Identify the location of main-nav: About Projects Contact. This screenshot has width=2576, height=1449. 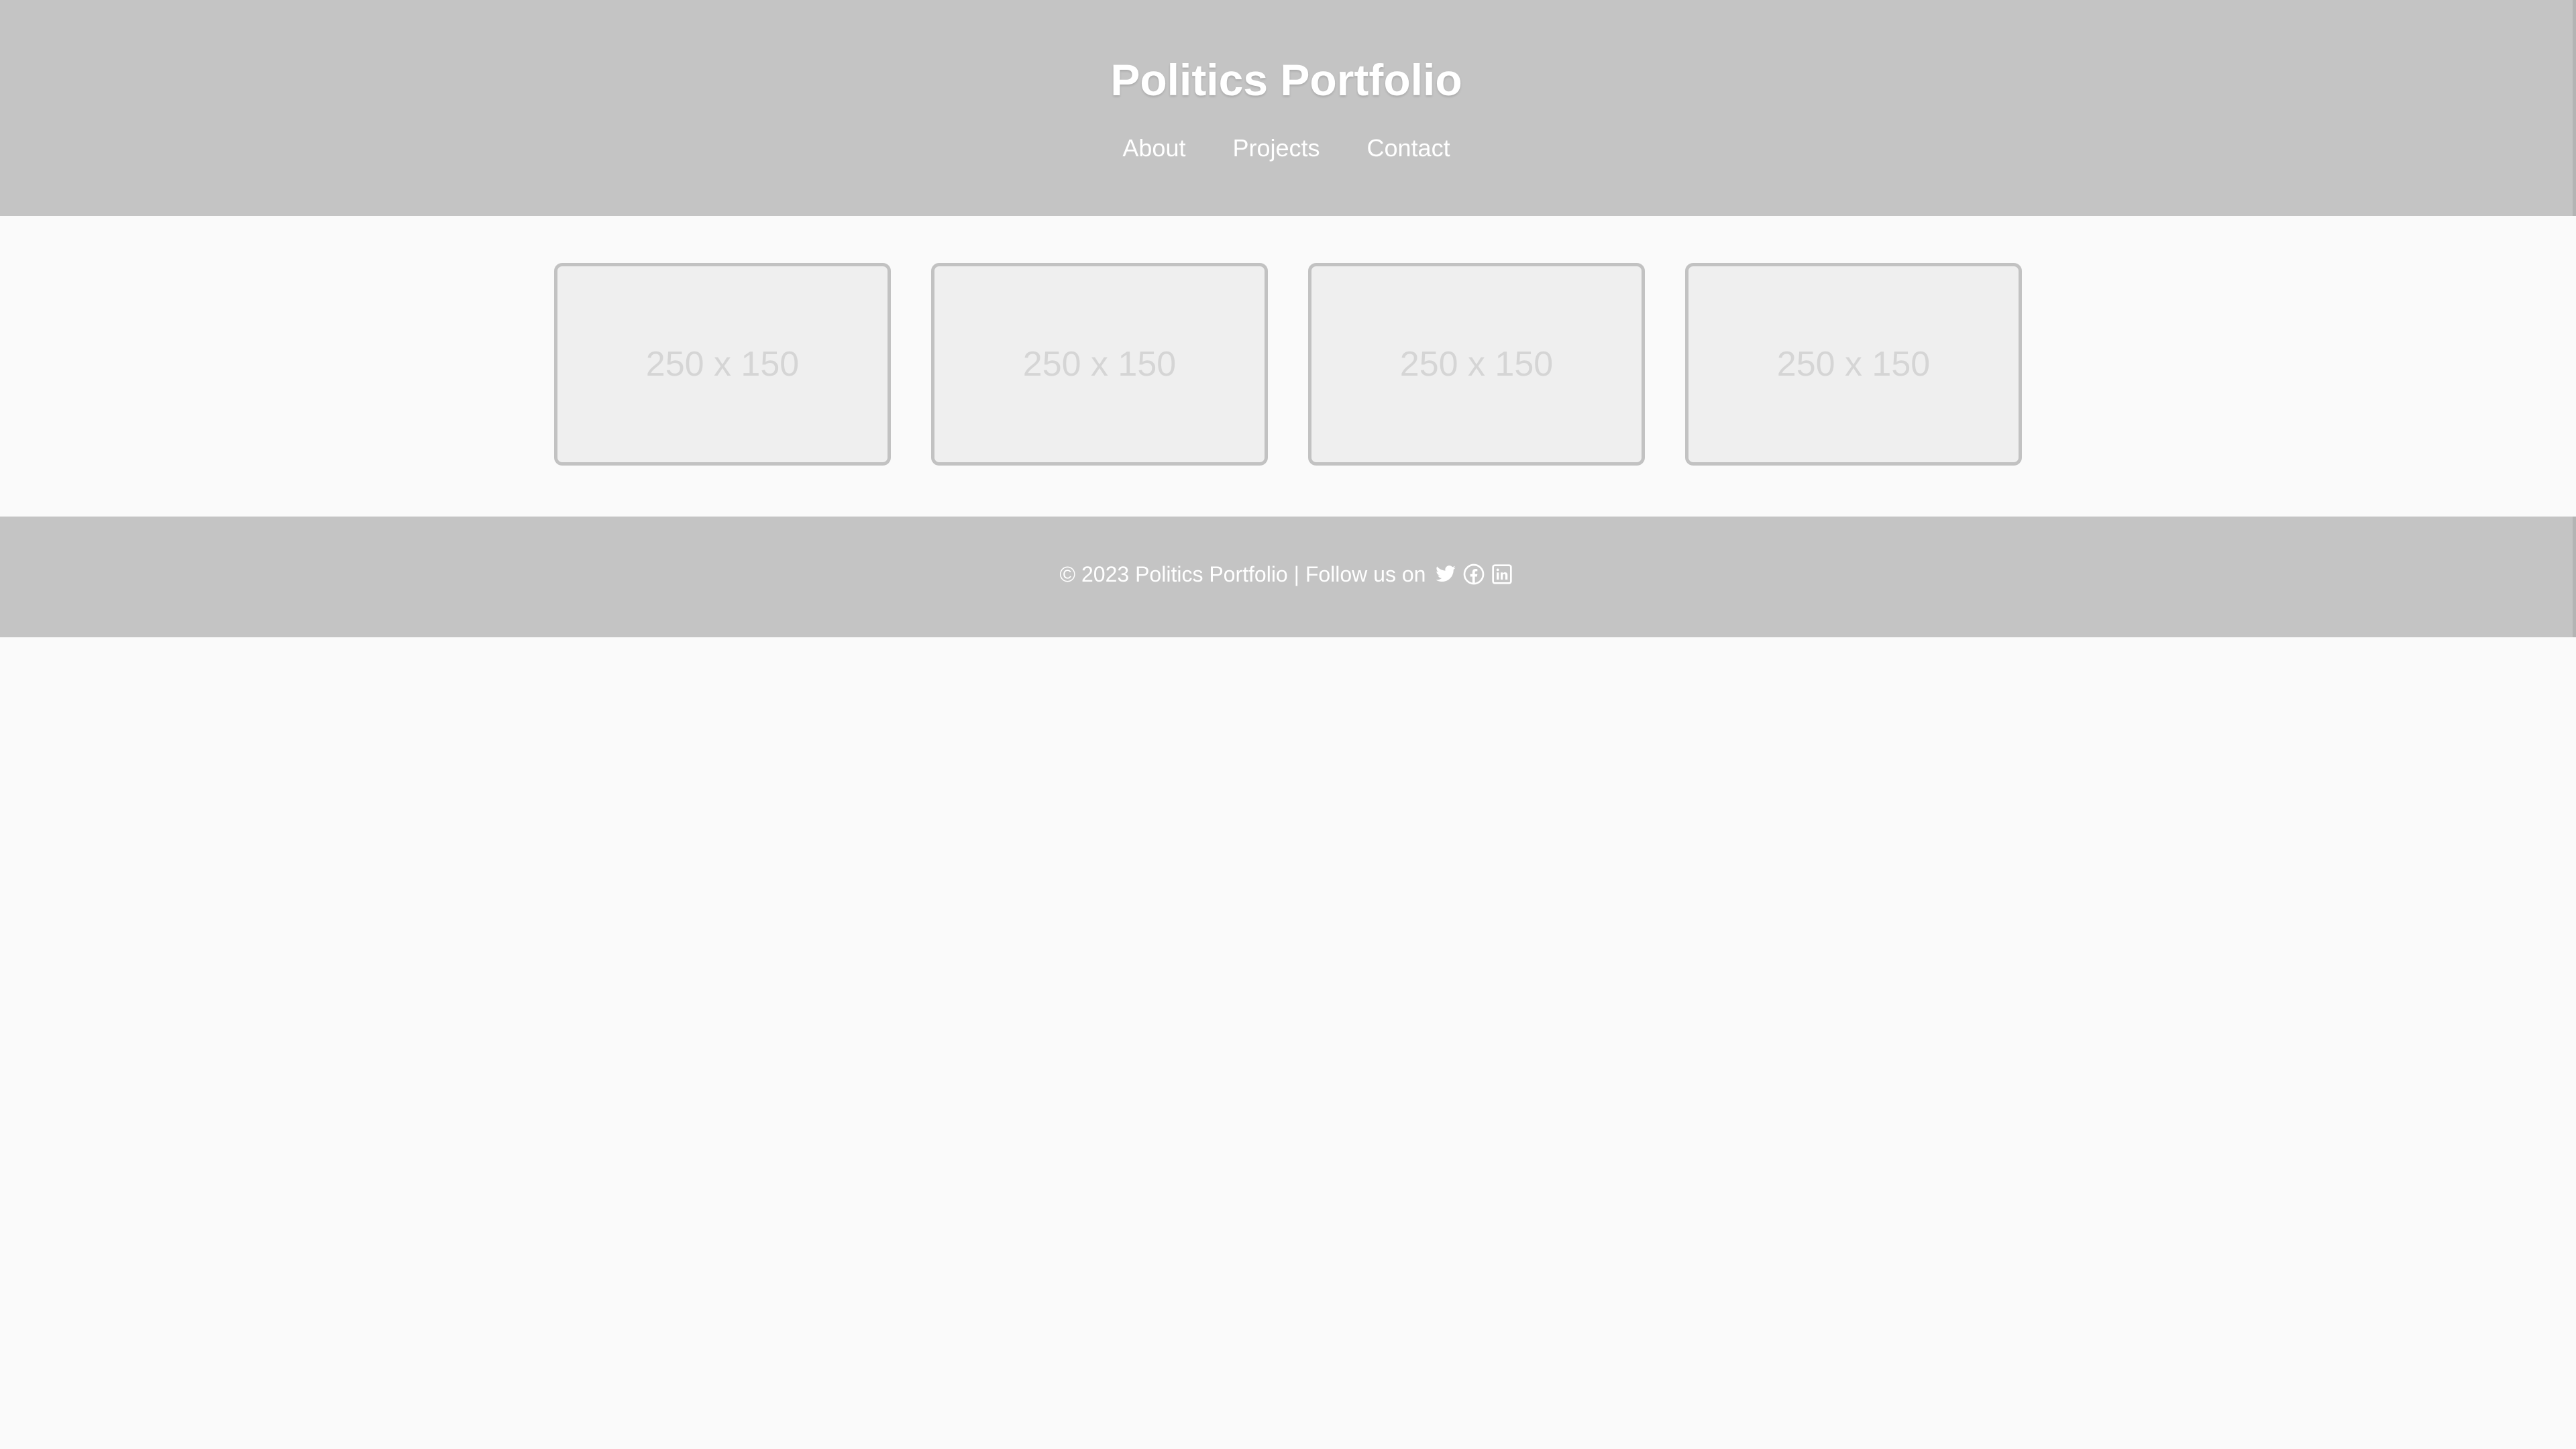
(1286, 148).